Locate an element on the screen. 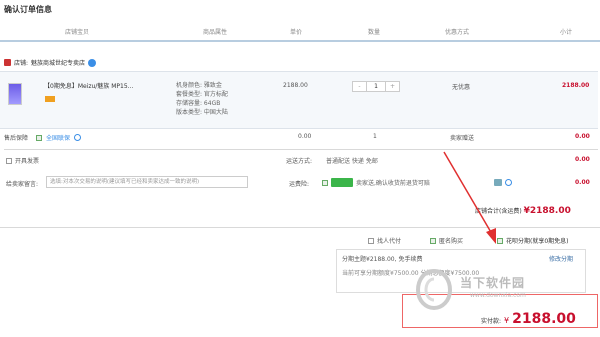 This screenshot has height=337, width=600. pay-total: 实付款: ¥ 2188.00 is located at coordinates (528, 319).